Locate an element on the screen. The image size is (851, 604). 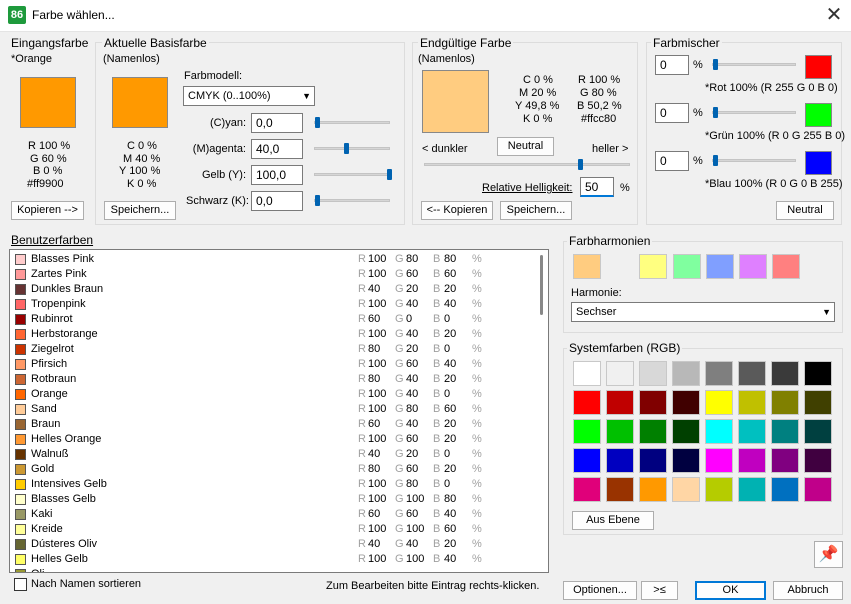
collapse-button: >≤ is located at coordinates (659, 590).